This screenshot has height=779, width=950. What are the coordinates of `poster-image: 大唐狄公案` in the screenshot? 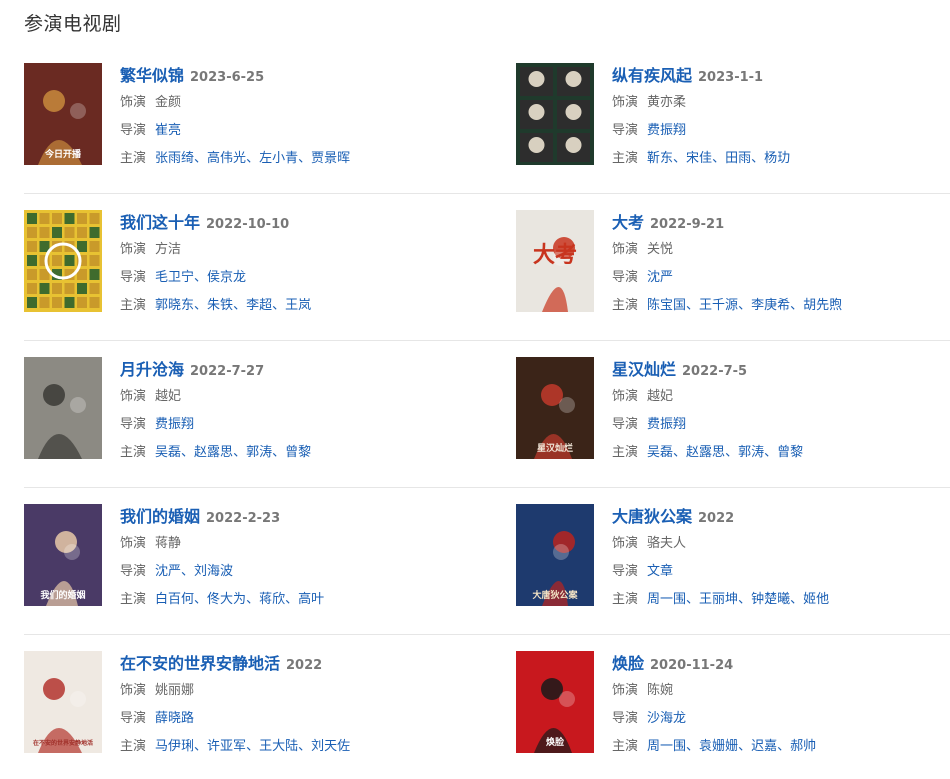 It's located at (555, 555).